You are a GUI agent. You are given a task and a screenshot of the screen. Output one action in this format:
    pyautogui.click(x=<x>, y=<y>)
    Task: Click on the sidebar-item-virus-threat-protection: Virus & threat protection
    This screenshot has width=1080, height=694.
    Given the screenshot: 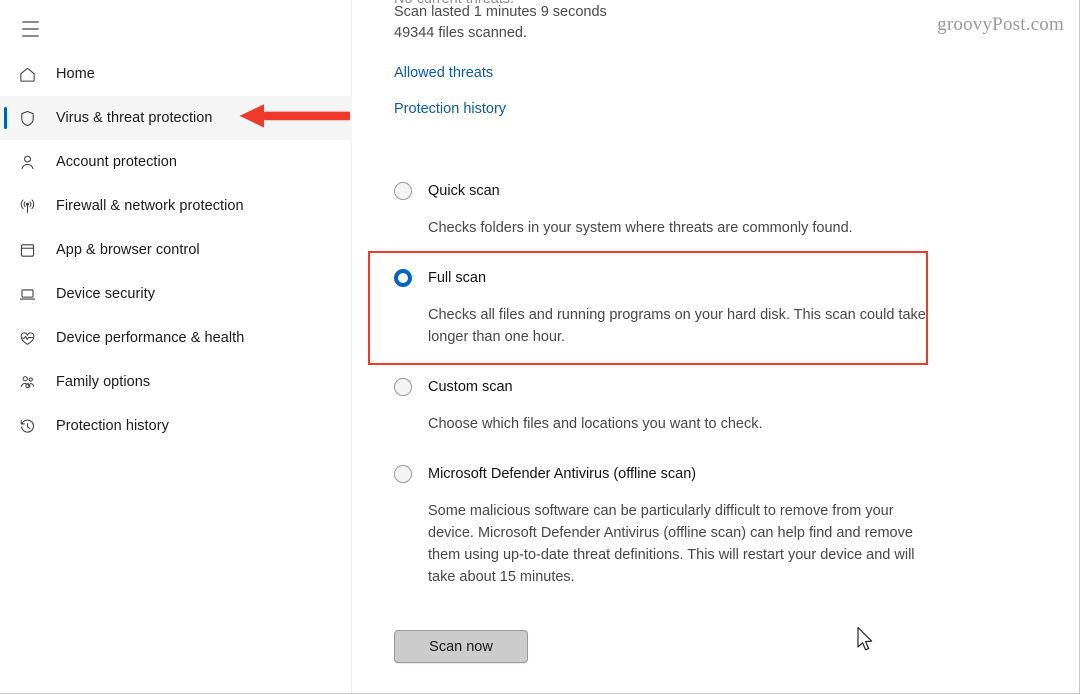 What is the action you would take?
    pyautogui.click(x=176, y=118)
    